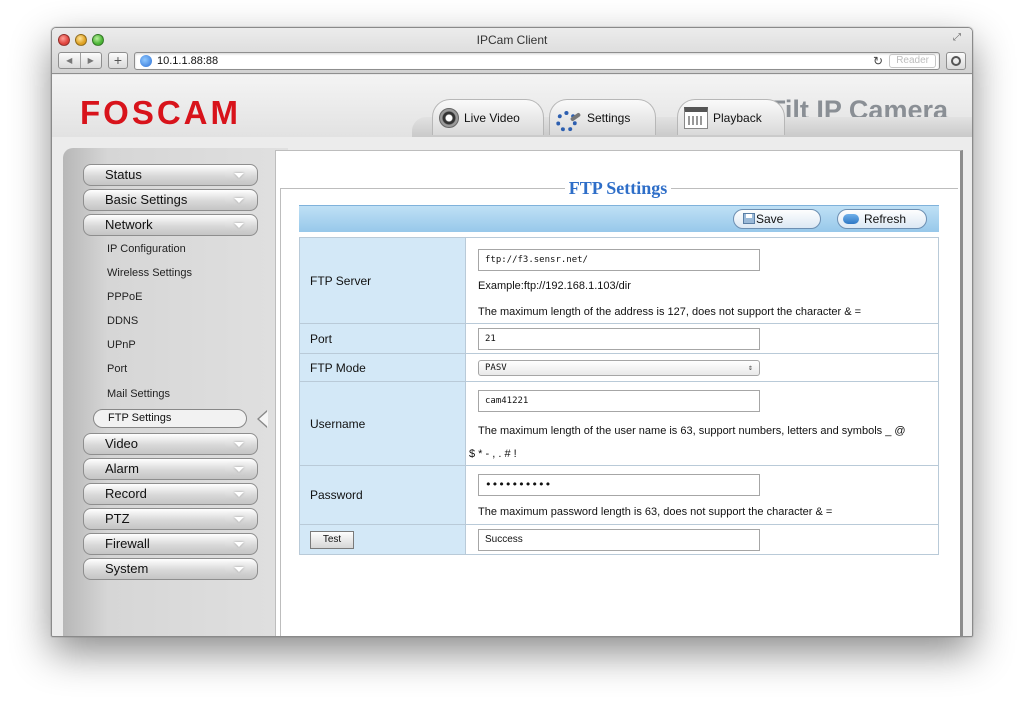 The width and height of the screenshot is (1024, 708). I want to click on foscam-logo: FOSCAM, so click(160, 112).